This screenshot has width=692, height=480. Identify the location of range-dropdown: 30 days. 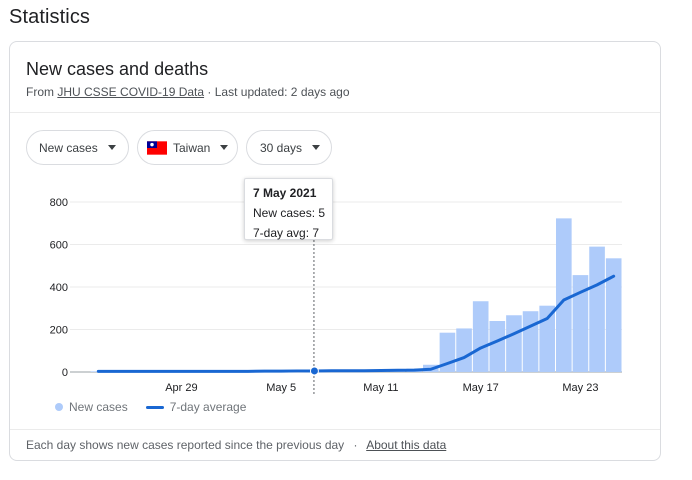
(289, 147).